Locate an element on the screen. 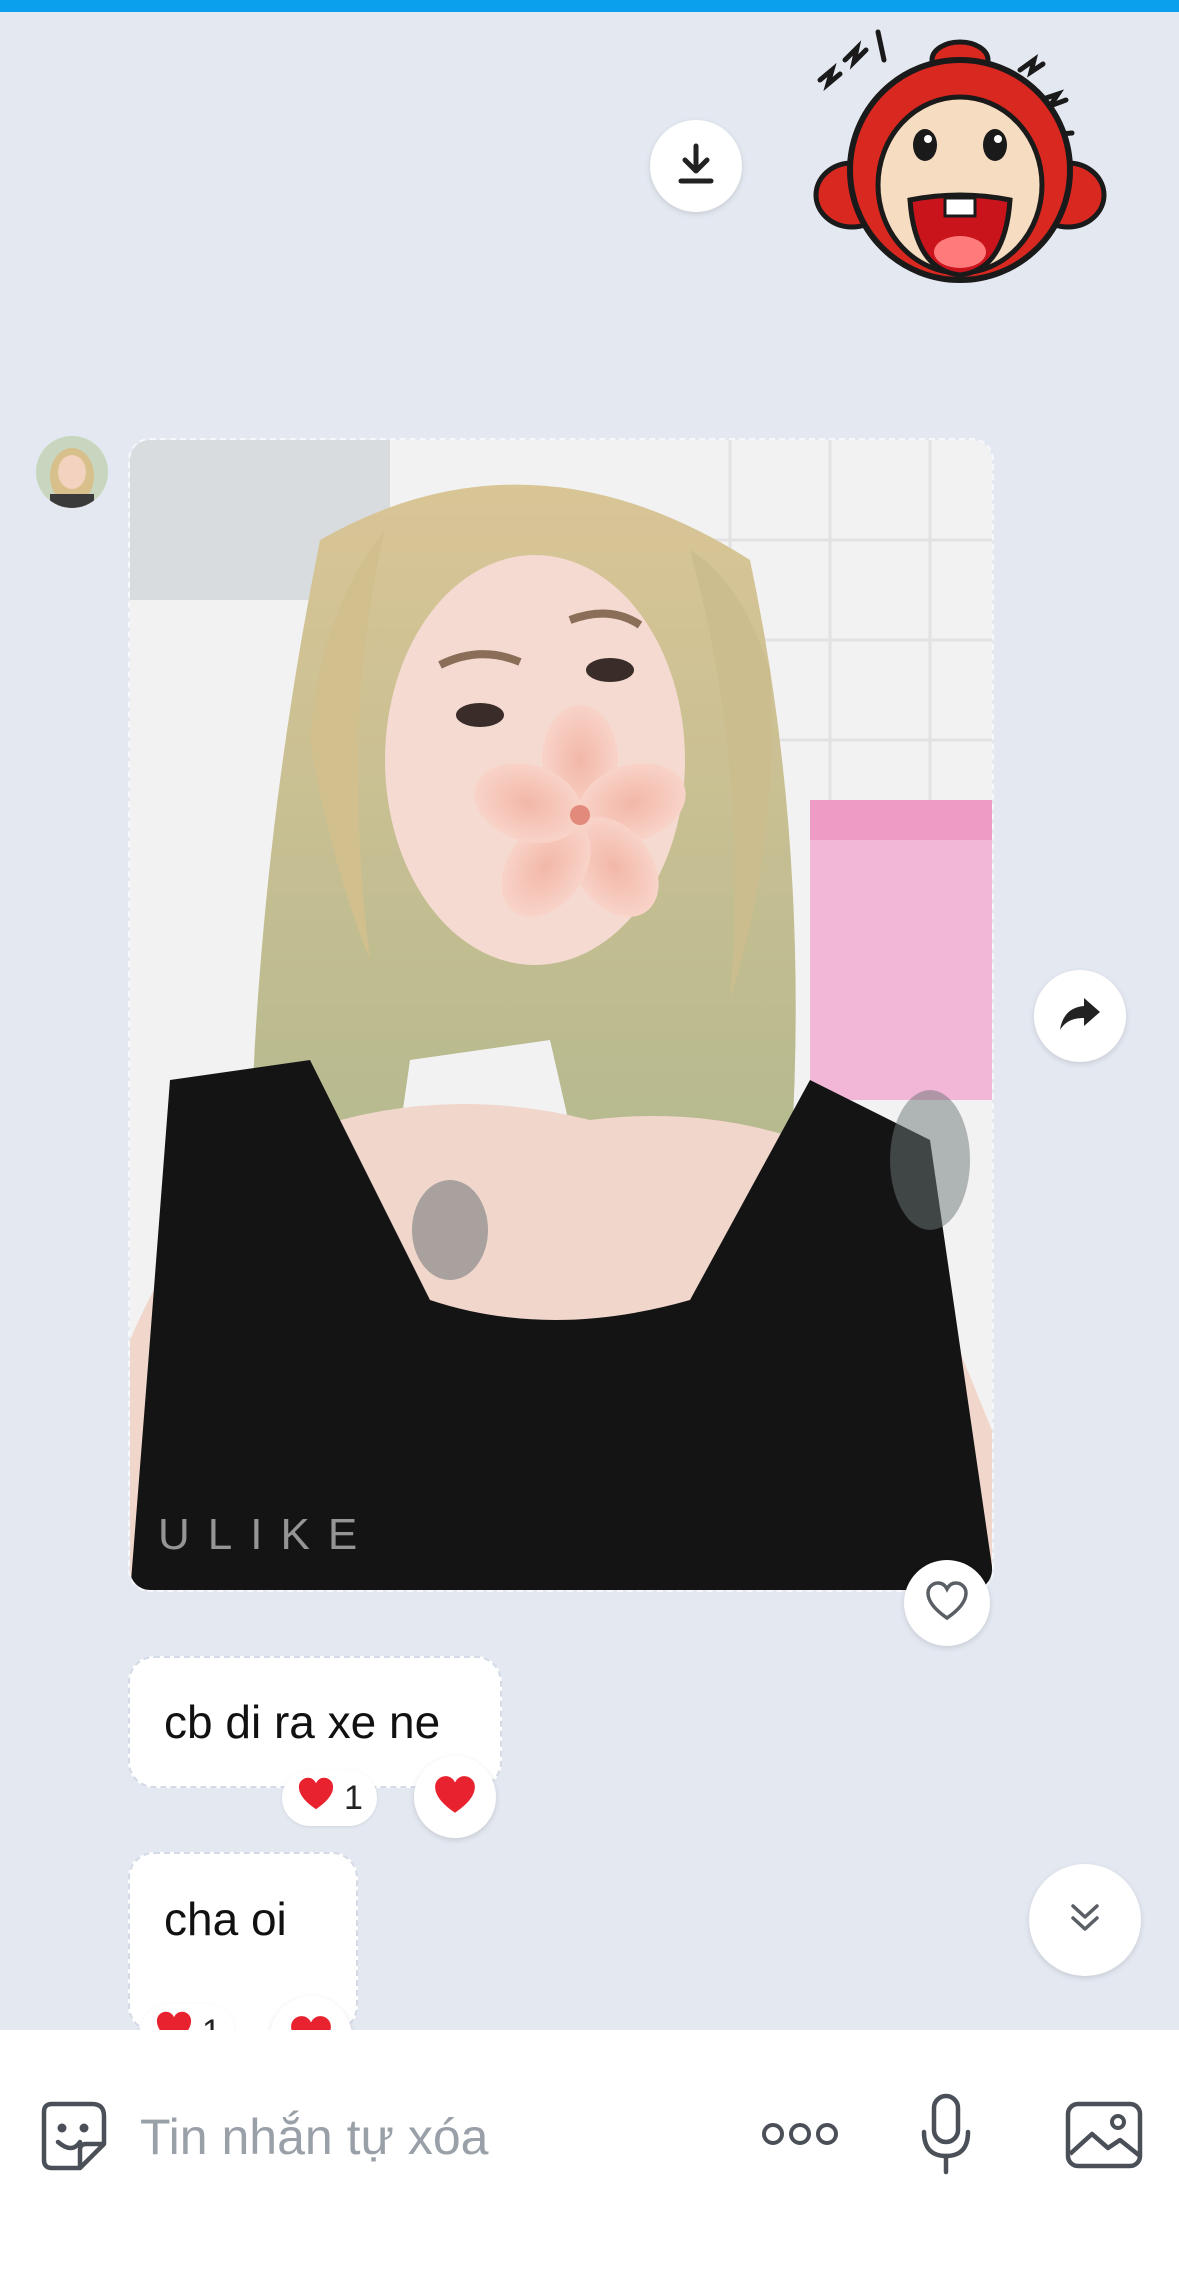  message-composer is located at coordinates (589, 2153).